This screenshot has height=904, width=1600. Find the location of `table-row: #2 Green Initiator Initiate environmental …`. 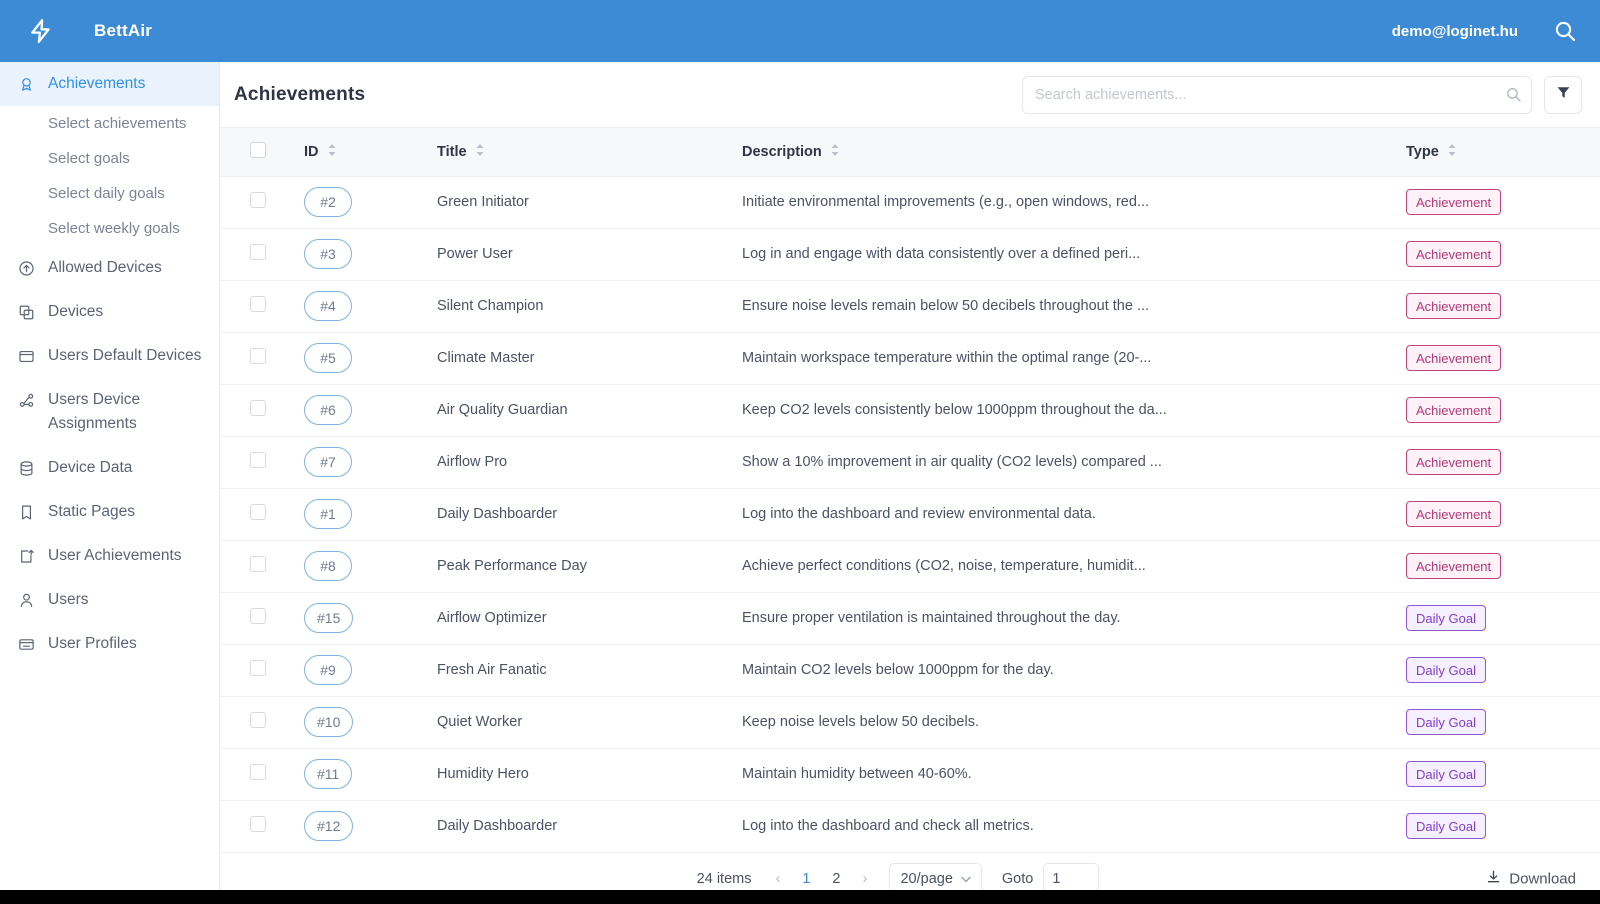

table-row: #2 Green Initiator Initiate environmental … is located at coordinates (910, 202).